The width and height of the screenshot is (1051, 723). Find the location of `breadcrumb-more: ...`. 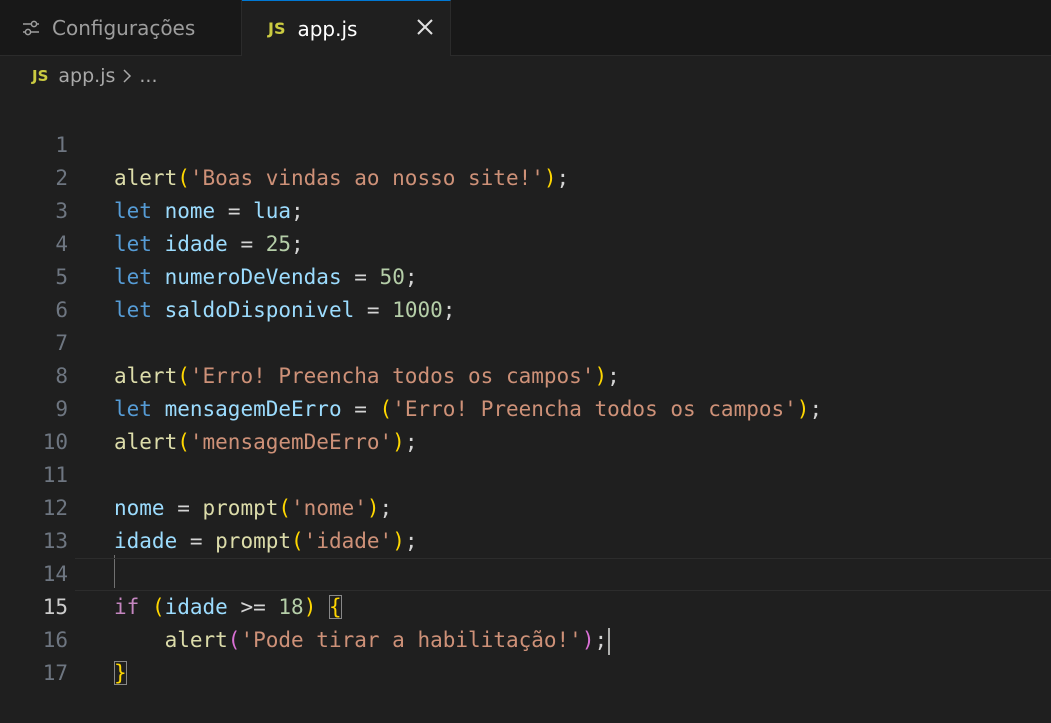

breadcrumb-more: ... is located at coordinates (148, 76).